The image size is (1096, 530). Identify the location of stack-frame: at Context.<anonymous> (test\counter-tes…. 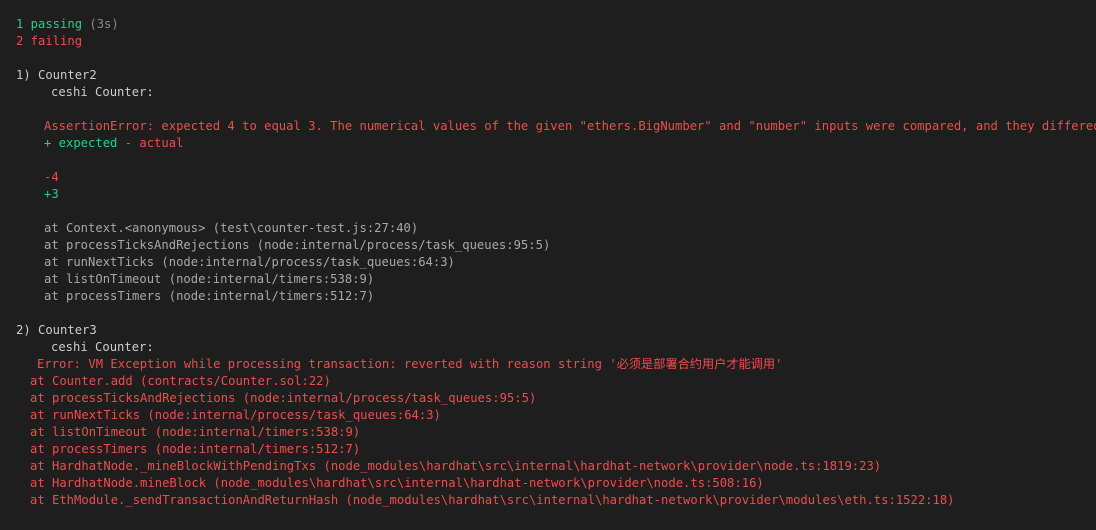
(231, 228).